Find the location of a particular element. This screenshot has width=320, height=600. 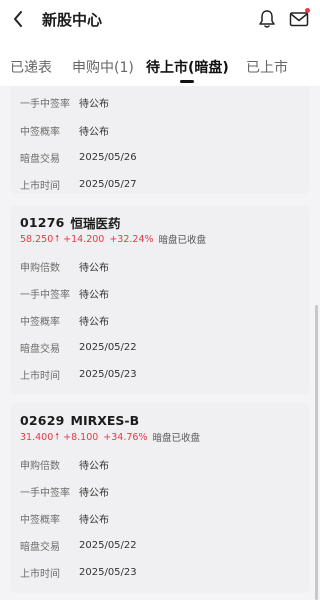

ipo-tabs: 已递表 申购中(1) 待上市(暗盘) 已上市 is located at coordinates (160, 67).